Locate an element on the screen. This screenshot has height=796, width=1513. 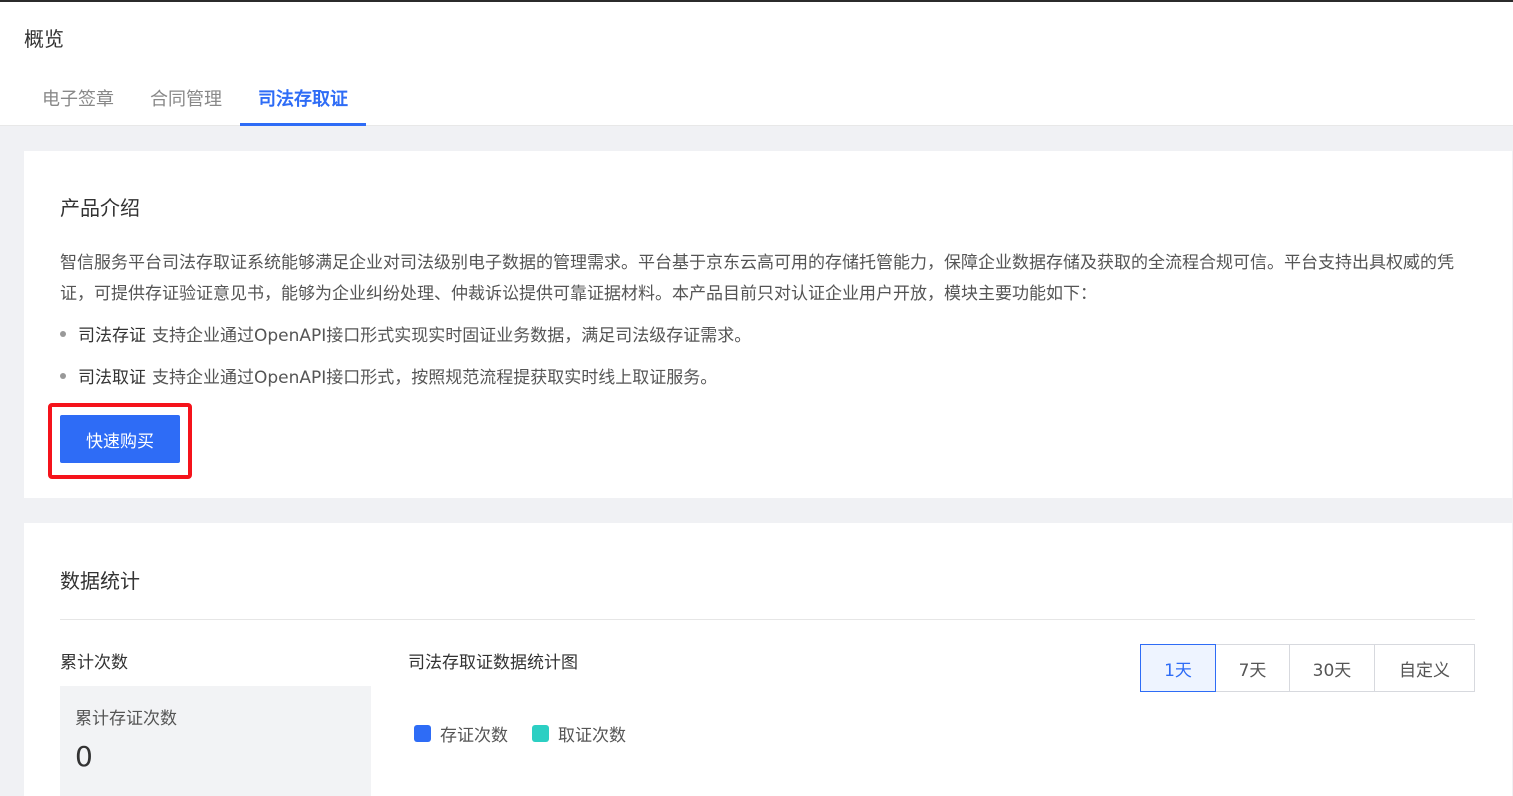
divider is located at coordinates (767, 619).